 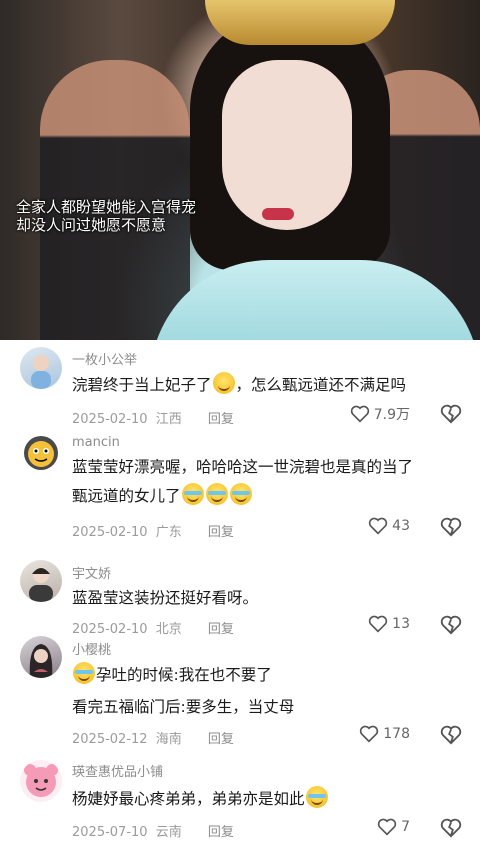 I want to click on main-figure-face, so click(x=287, y=145).